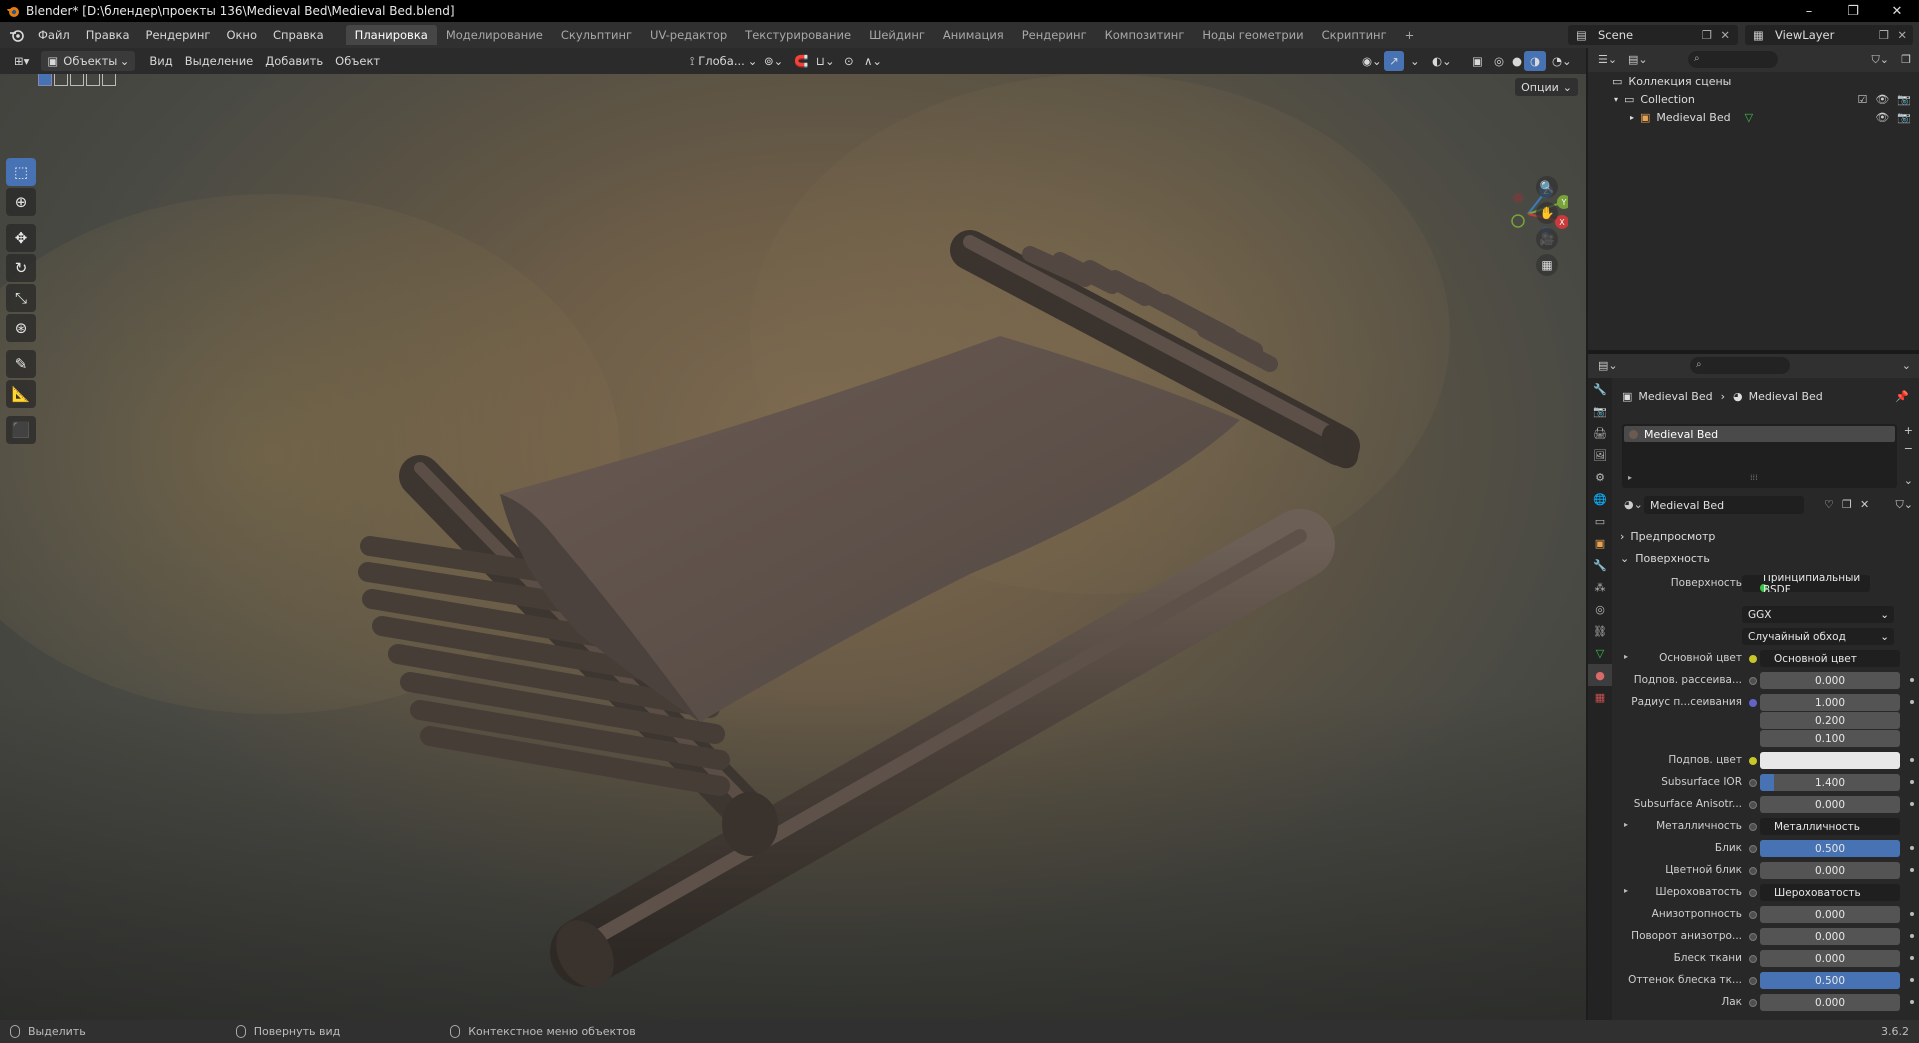 The width and height of the screenshot is (1919, 1043). Describe the element at coordinates (1600, 455) in the screenshot. I see `view-layer-tab-icon: 🖼` at that location.